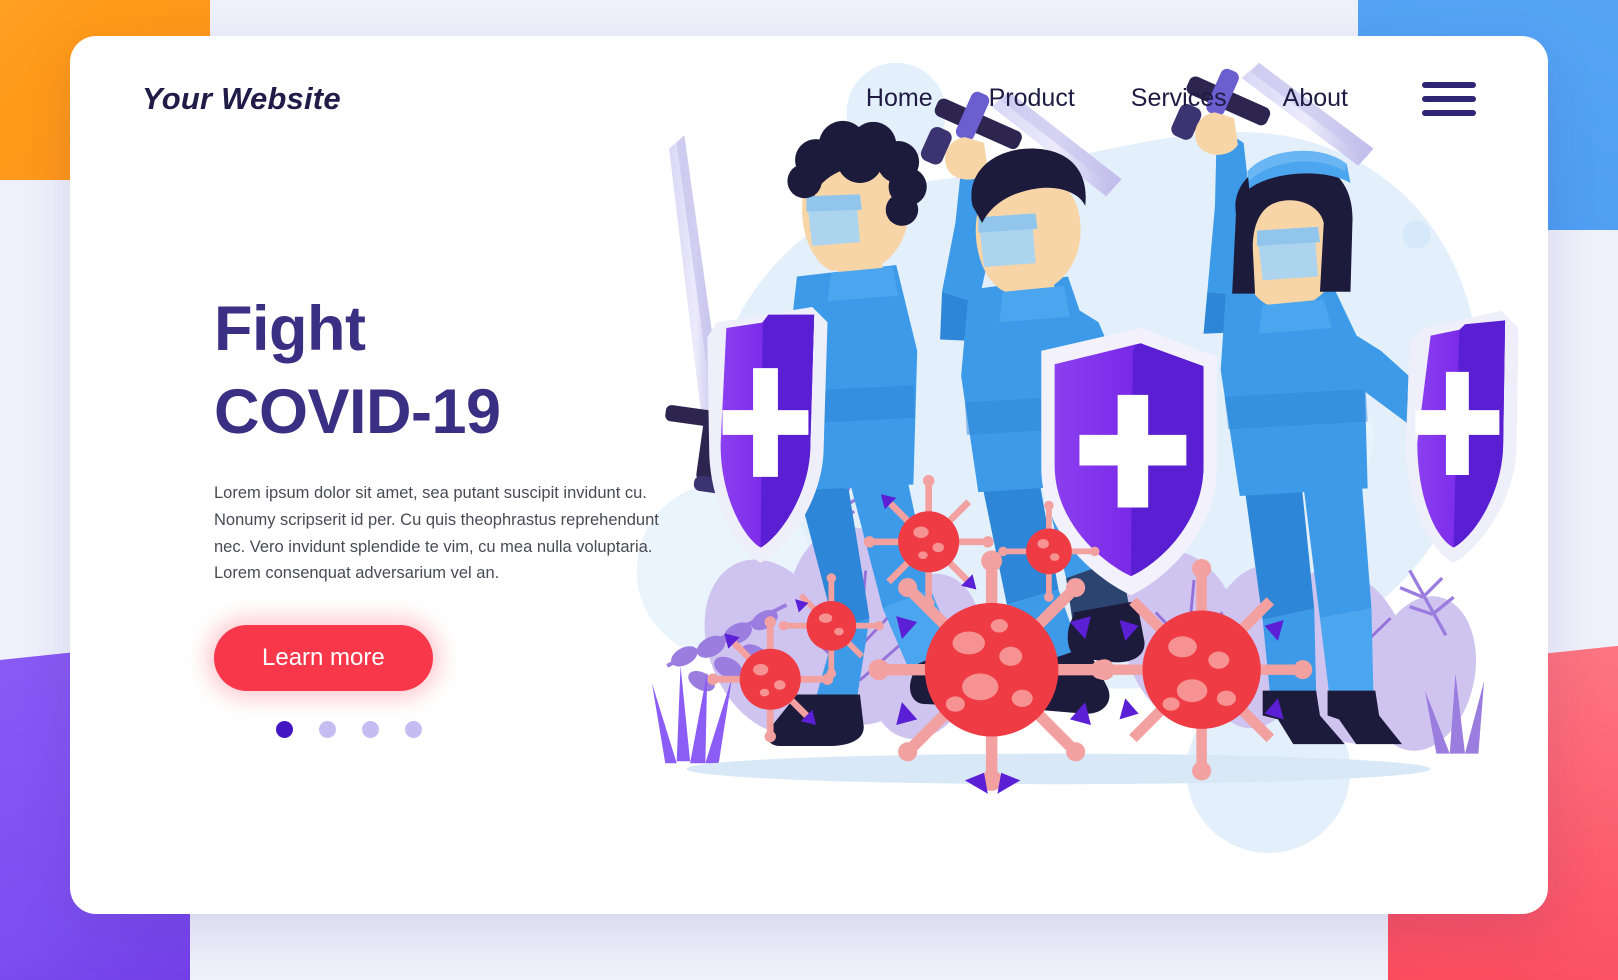  Describe the element at coordinates (357, 412) in the screenshot. I see `headline-line-2: COVID-19` at that location.